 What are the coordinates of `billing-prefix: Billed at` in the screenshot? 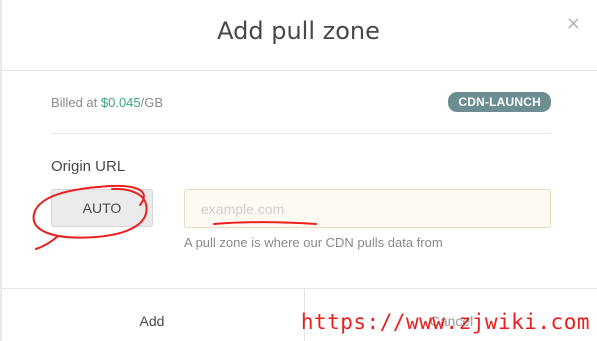 It's located at (76, 102).